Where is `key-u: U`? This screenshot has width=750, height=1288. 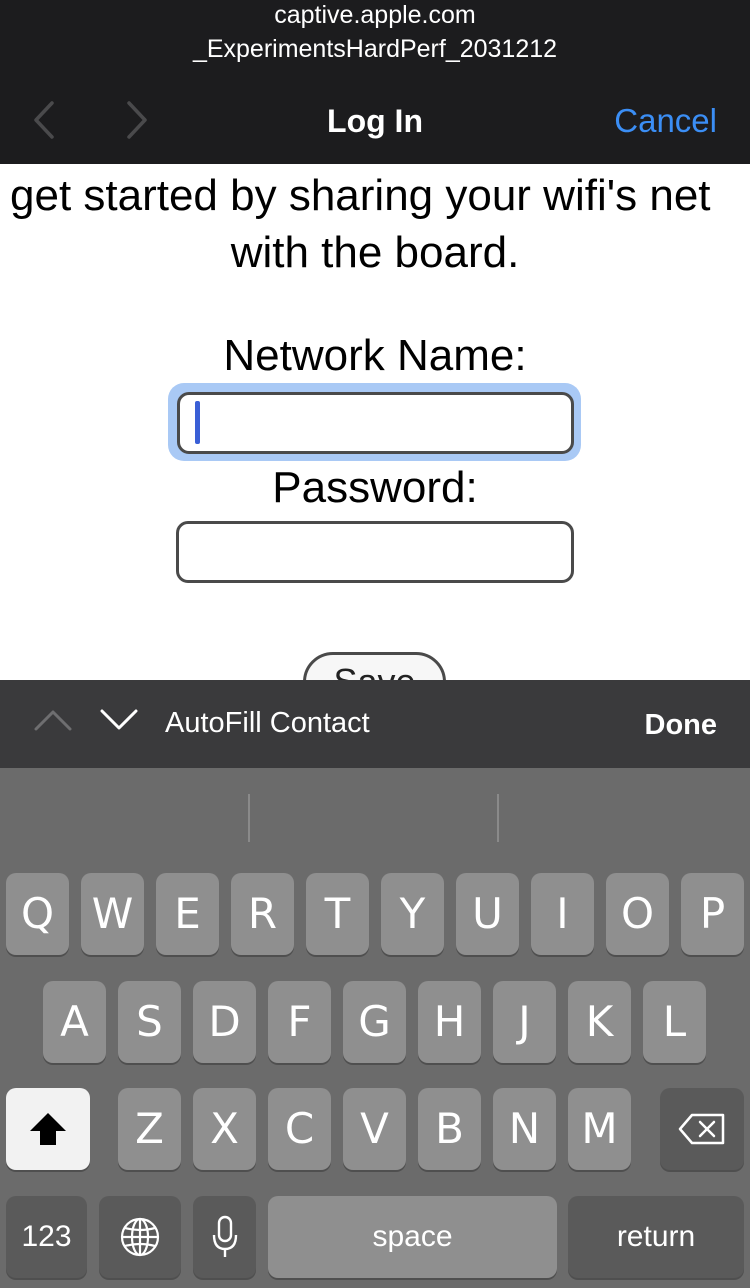 key-u: U is located at coordinates (487, 914).